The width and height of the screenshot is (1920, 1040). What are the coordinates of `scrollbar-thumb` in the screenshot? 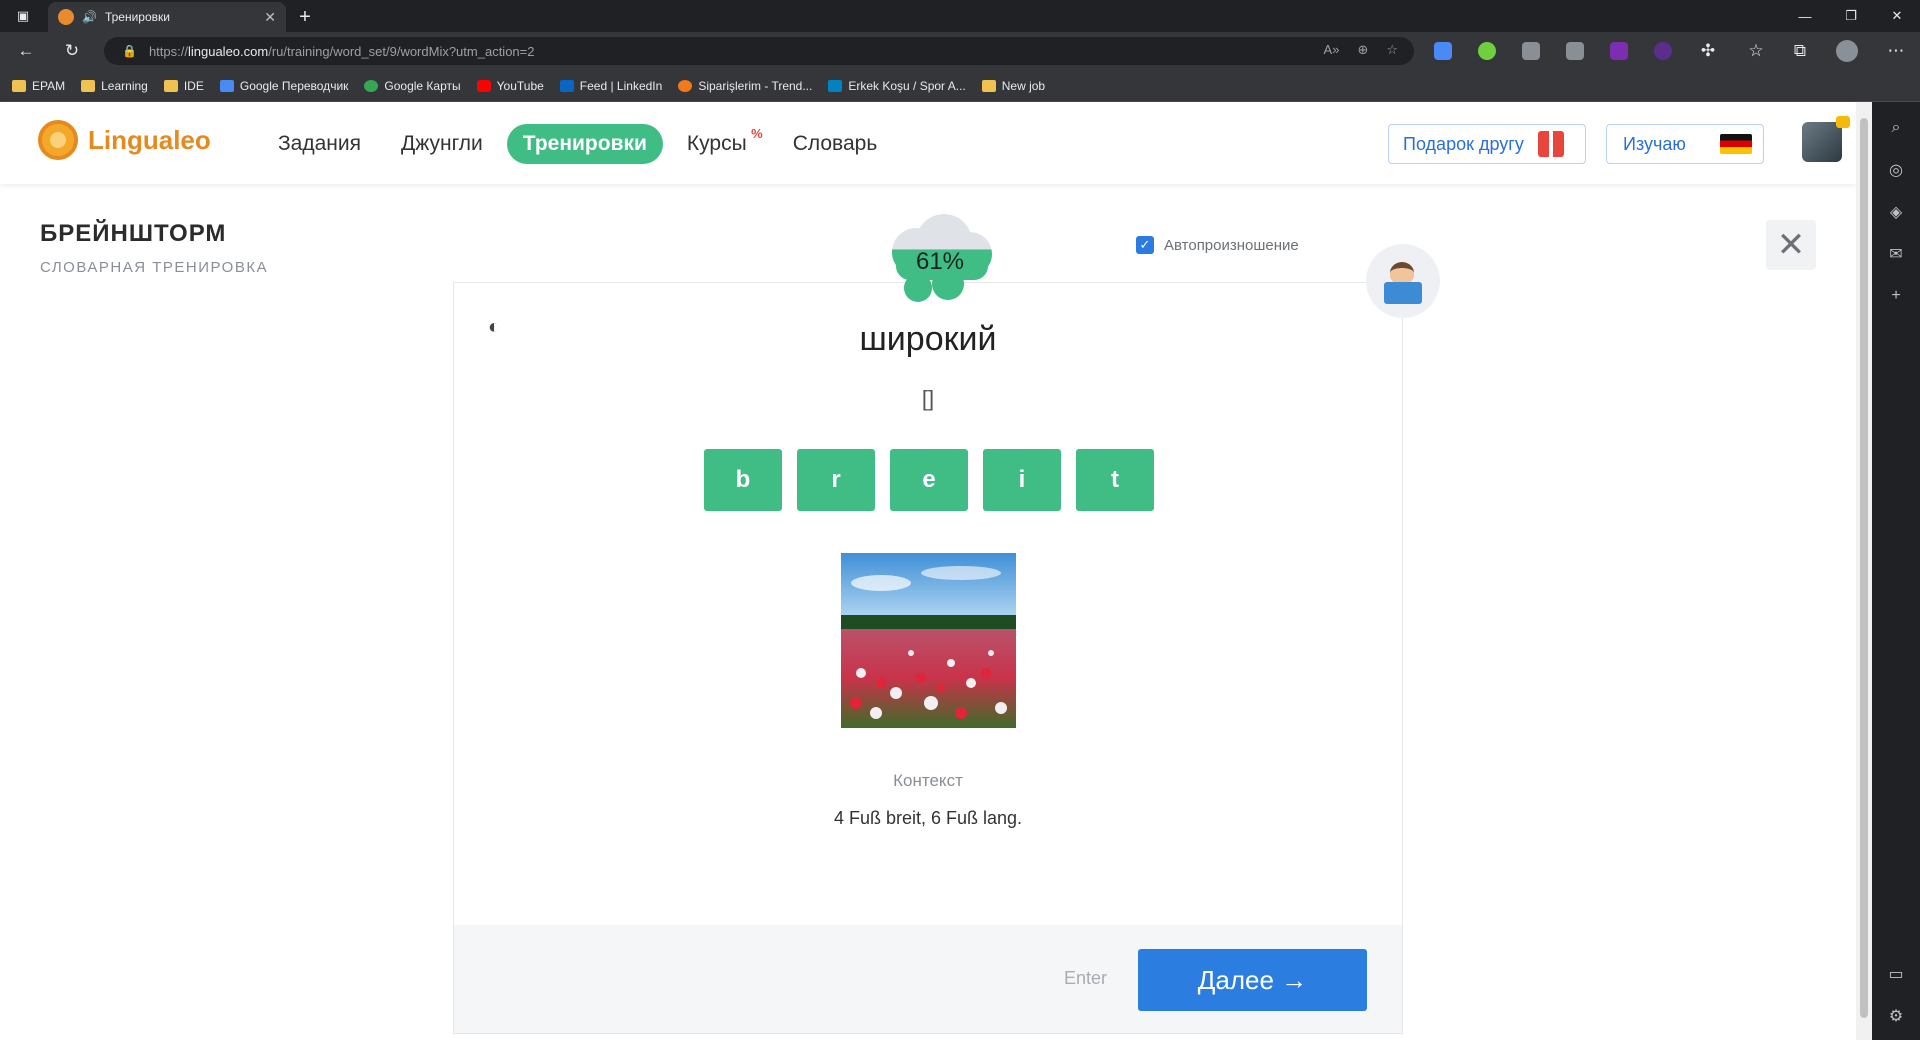 It's located at (1864, 568).